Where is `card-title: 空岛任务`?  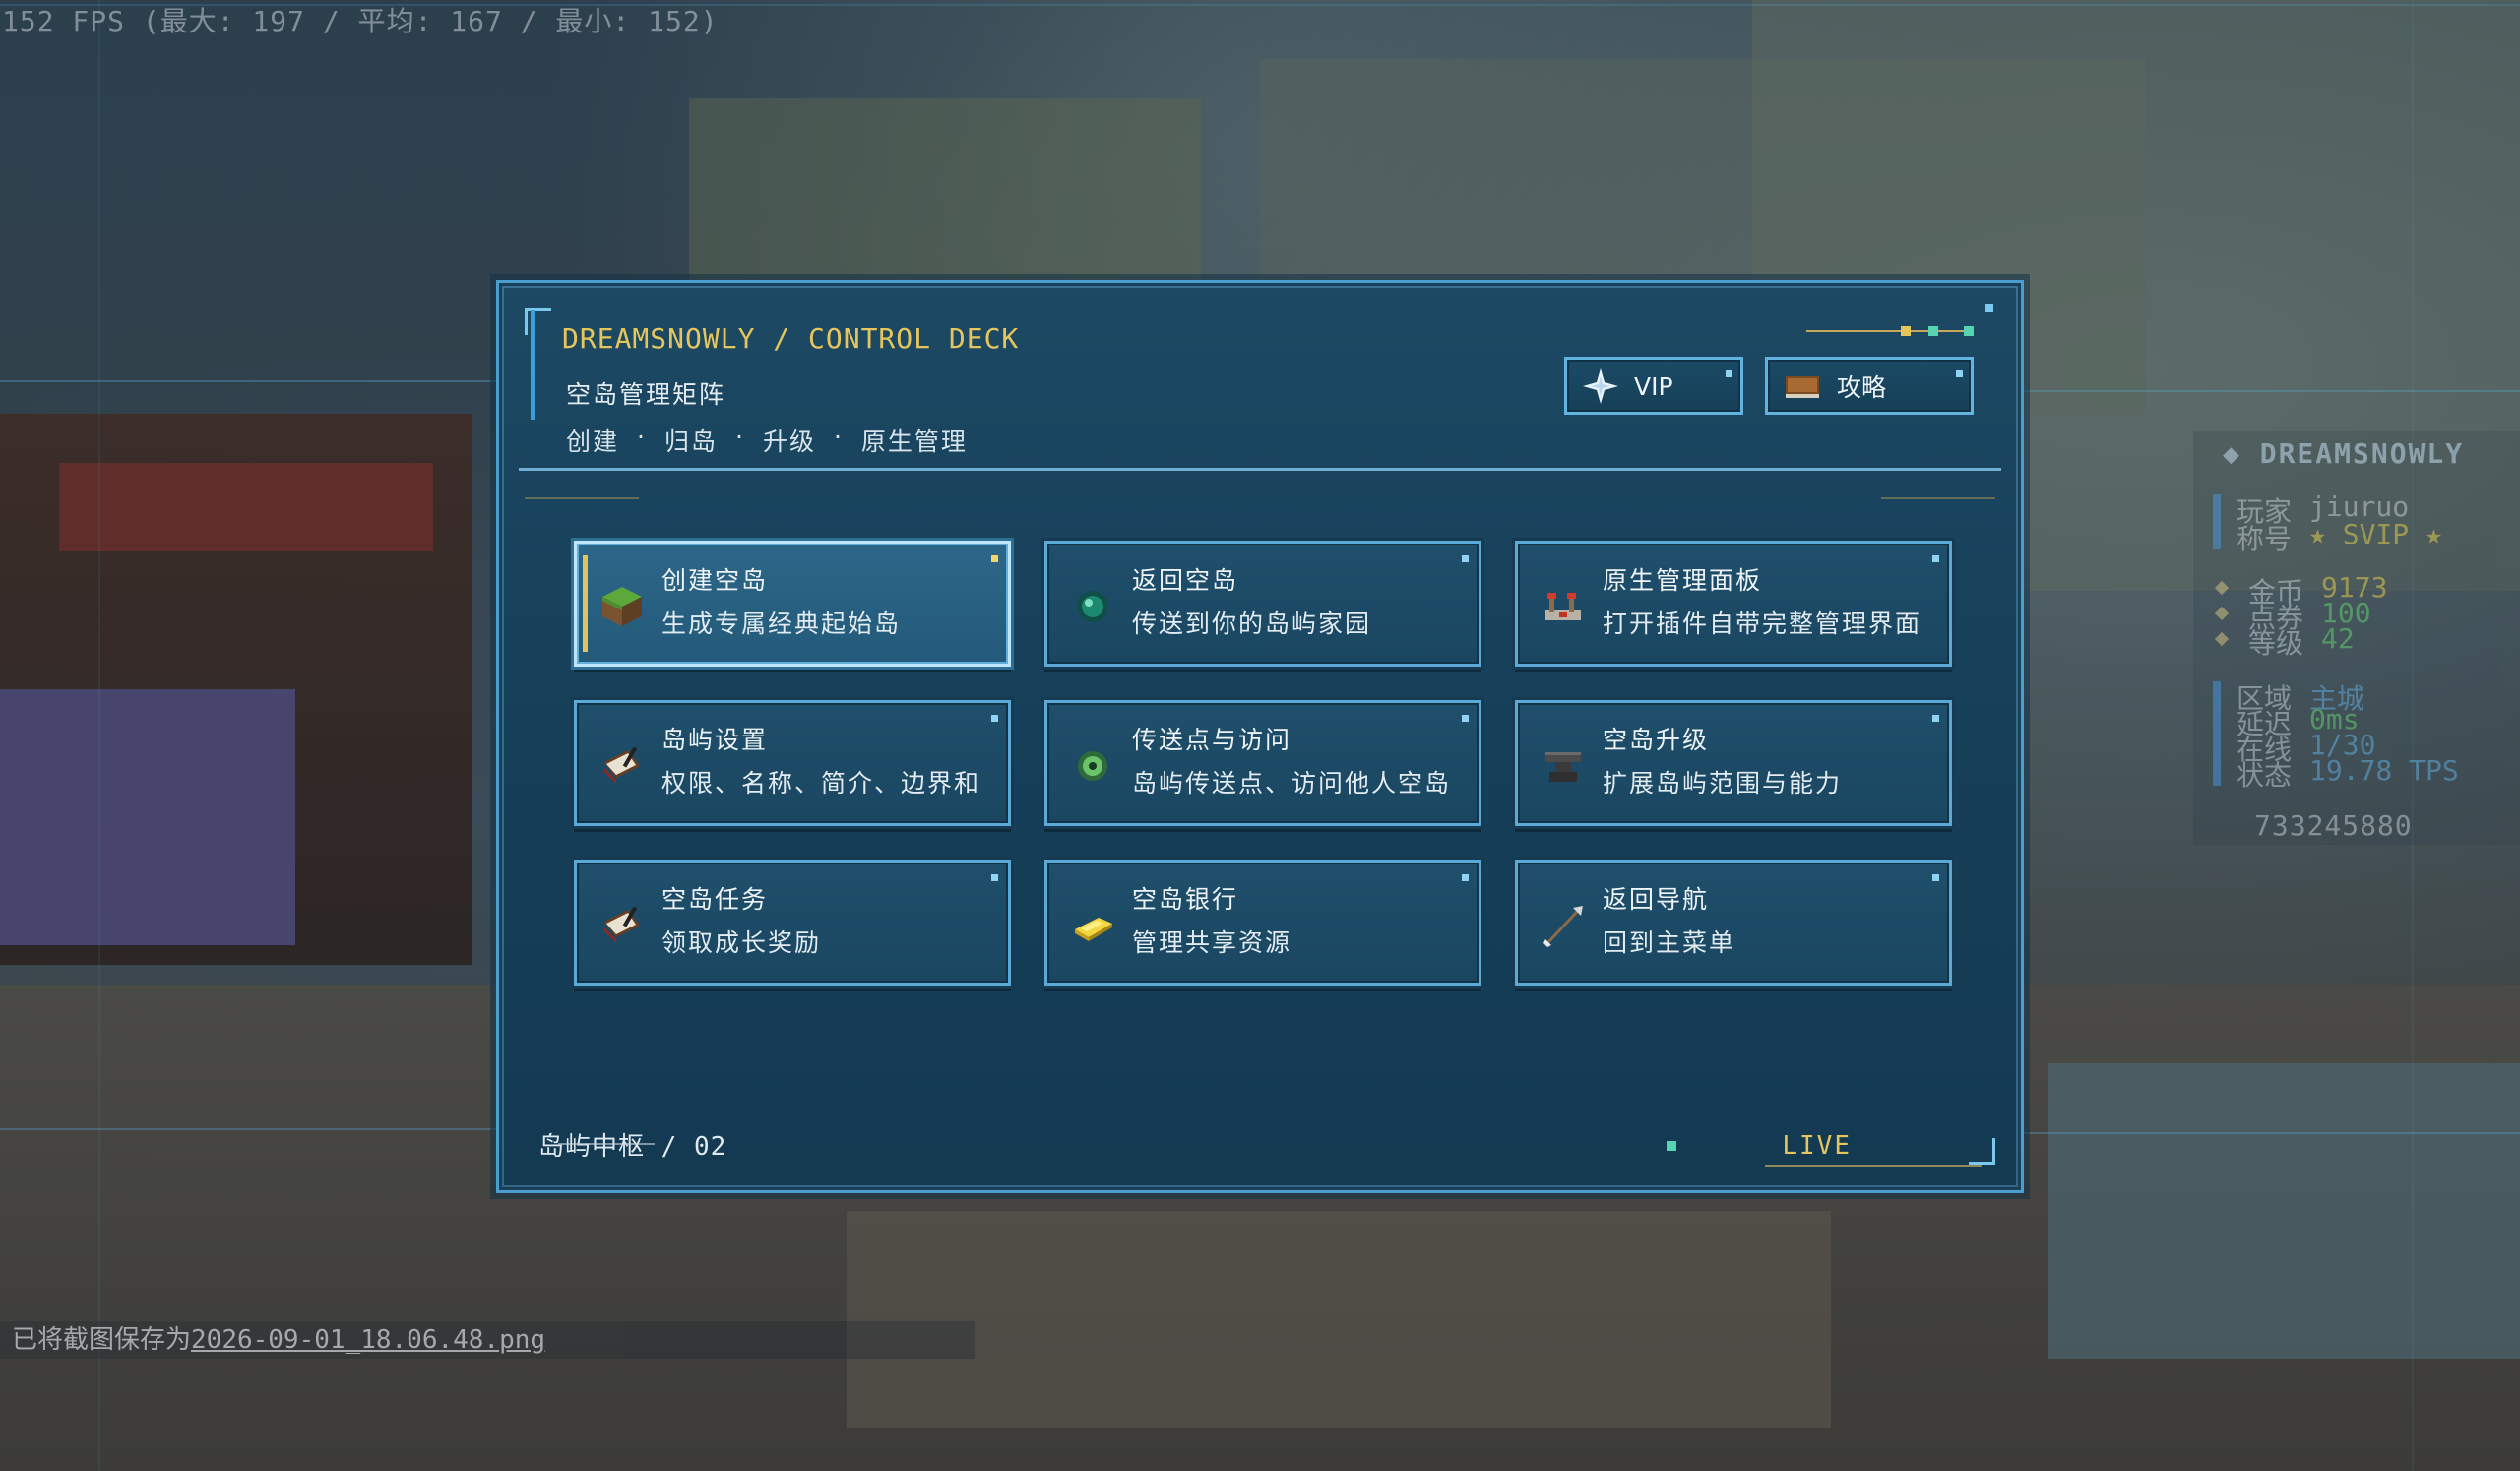
card-title: 空岛任务 is located at coordinates (715, 899).